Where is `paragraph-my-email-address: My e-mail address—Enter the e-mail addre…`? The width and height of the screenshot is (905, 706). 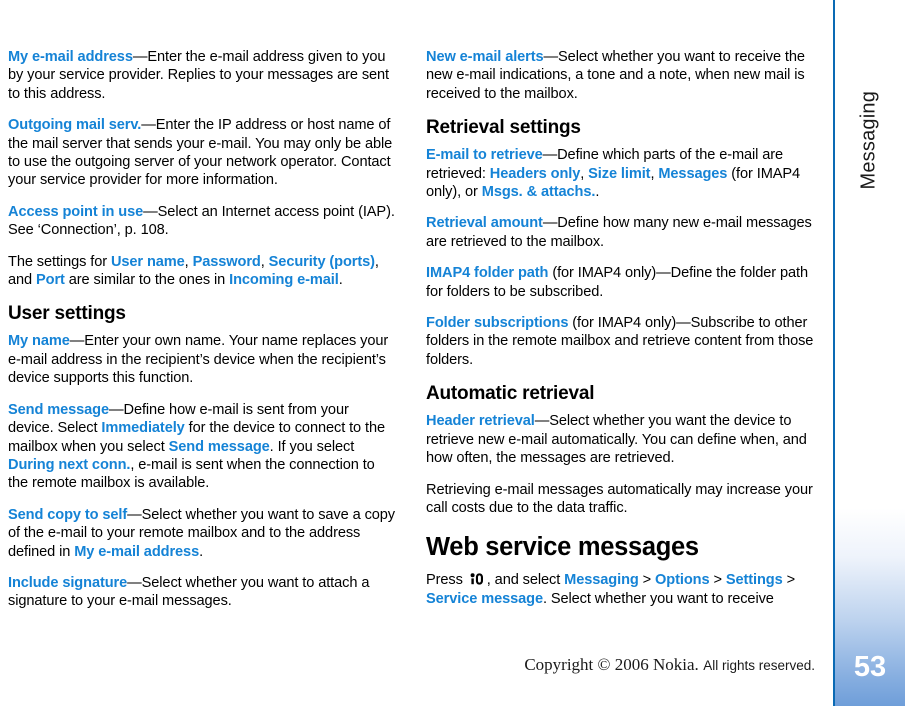
paragraph-my-email-address: My e-mail address—Enter the e-mail addre… is located at coordinates (203, 75).